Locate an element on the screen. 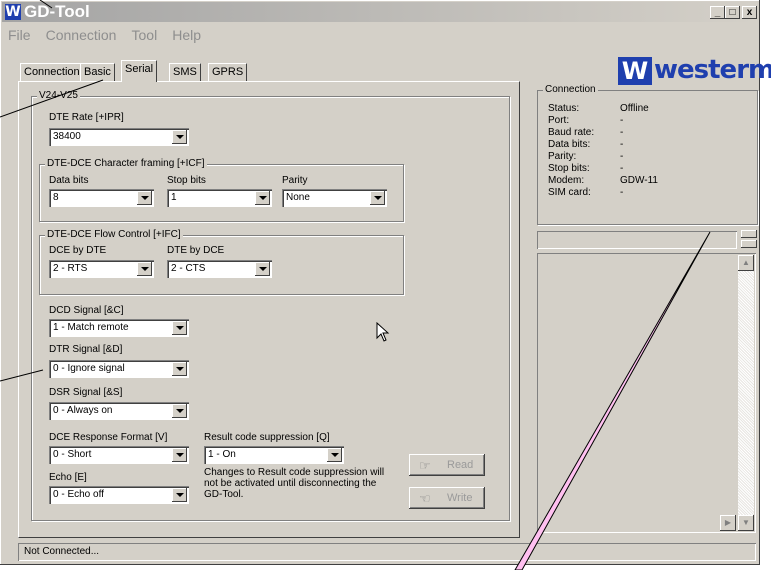  tab-gprs: GPRS is located at coordinates (228, 72).